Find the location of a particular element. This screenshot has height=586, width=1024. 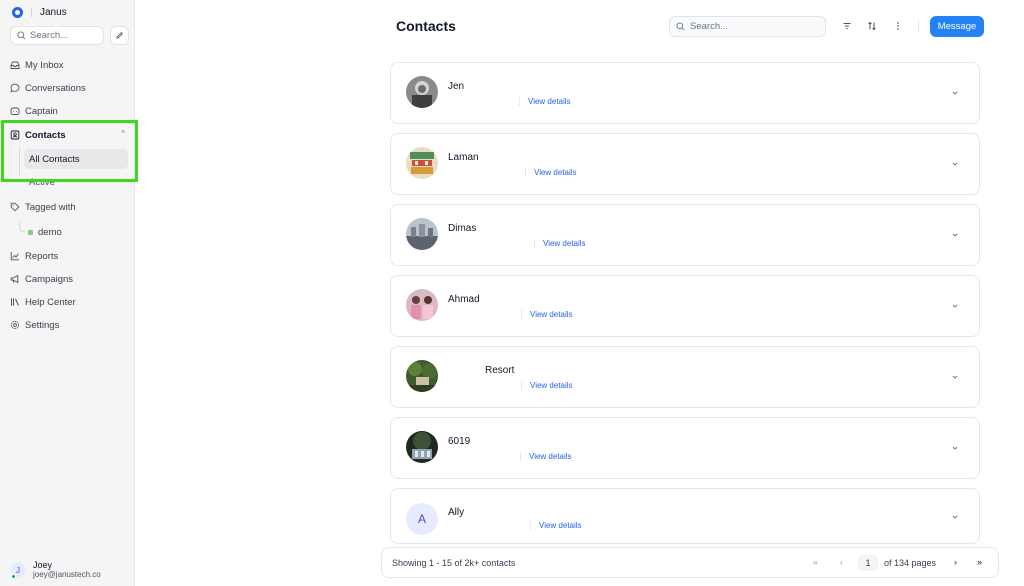

brand-divider is located at coordinates (31, 12).